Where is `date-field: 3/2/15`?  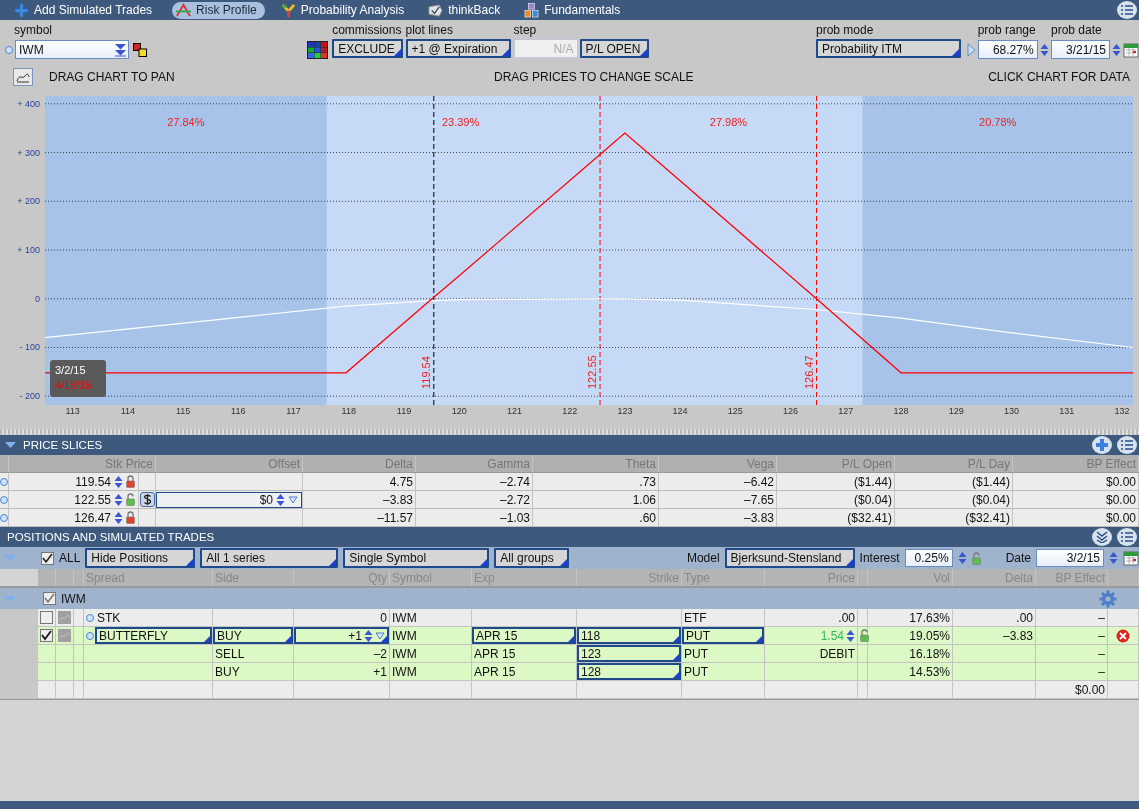 date-field: 3/2/15 is located at coordinates (1070, 558).